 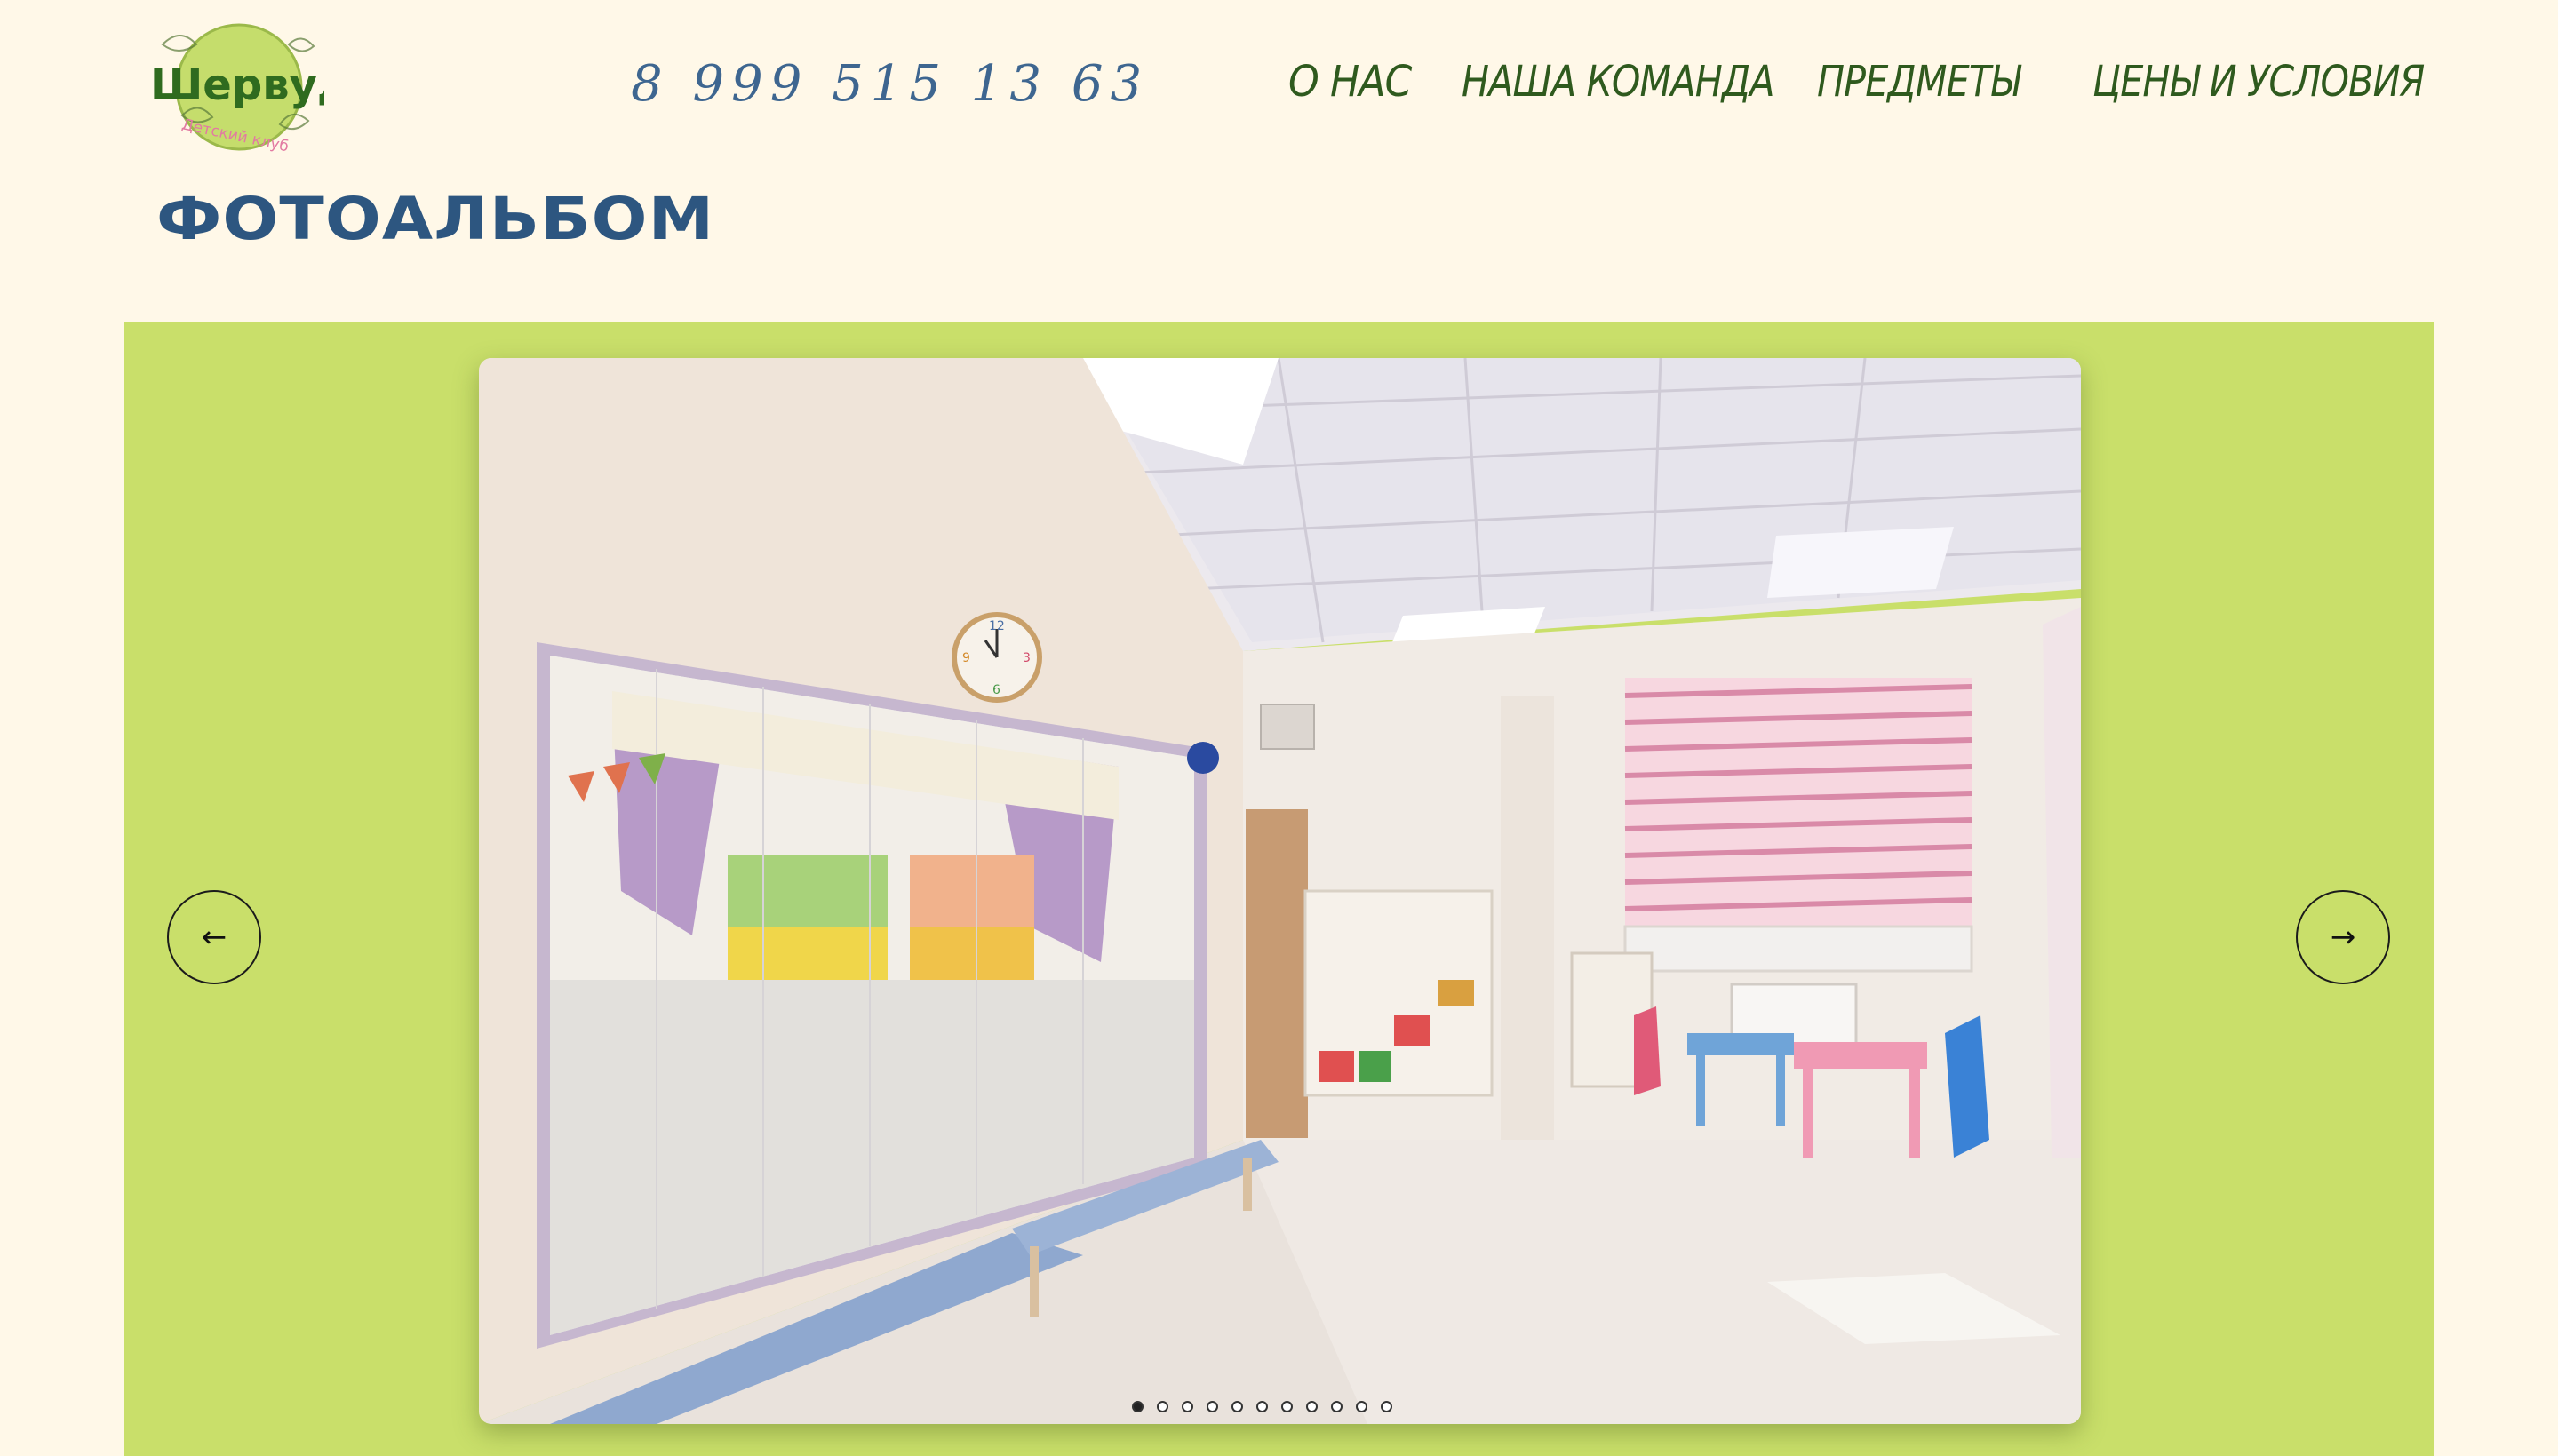 I want to click on clock-number-9: 9, so click(x=966, y=658).